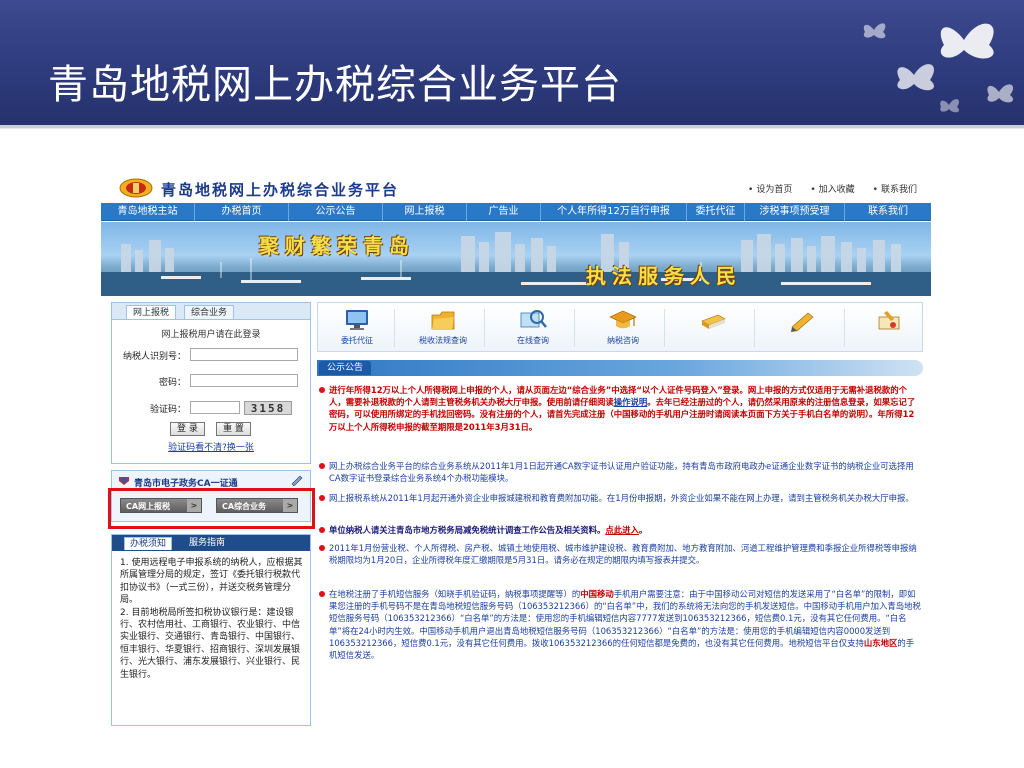 Image resolution: width=1024 pixels, height=768 pixels. What do you see at coordinates (357, 320) in the screenshot?
I see `monitor-icon` at bounding box center [357, 320].